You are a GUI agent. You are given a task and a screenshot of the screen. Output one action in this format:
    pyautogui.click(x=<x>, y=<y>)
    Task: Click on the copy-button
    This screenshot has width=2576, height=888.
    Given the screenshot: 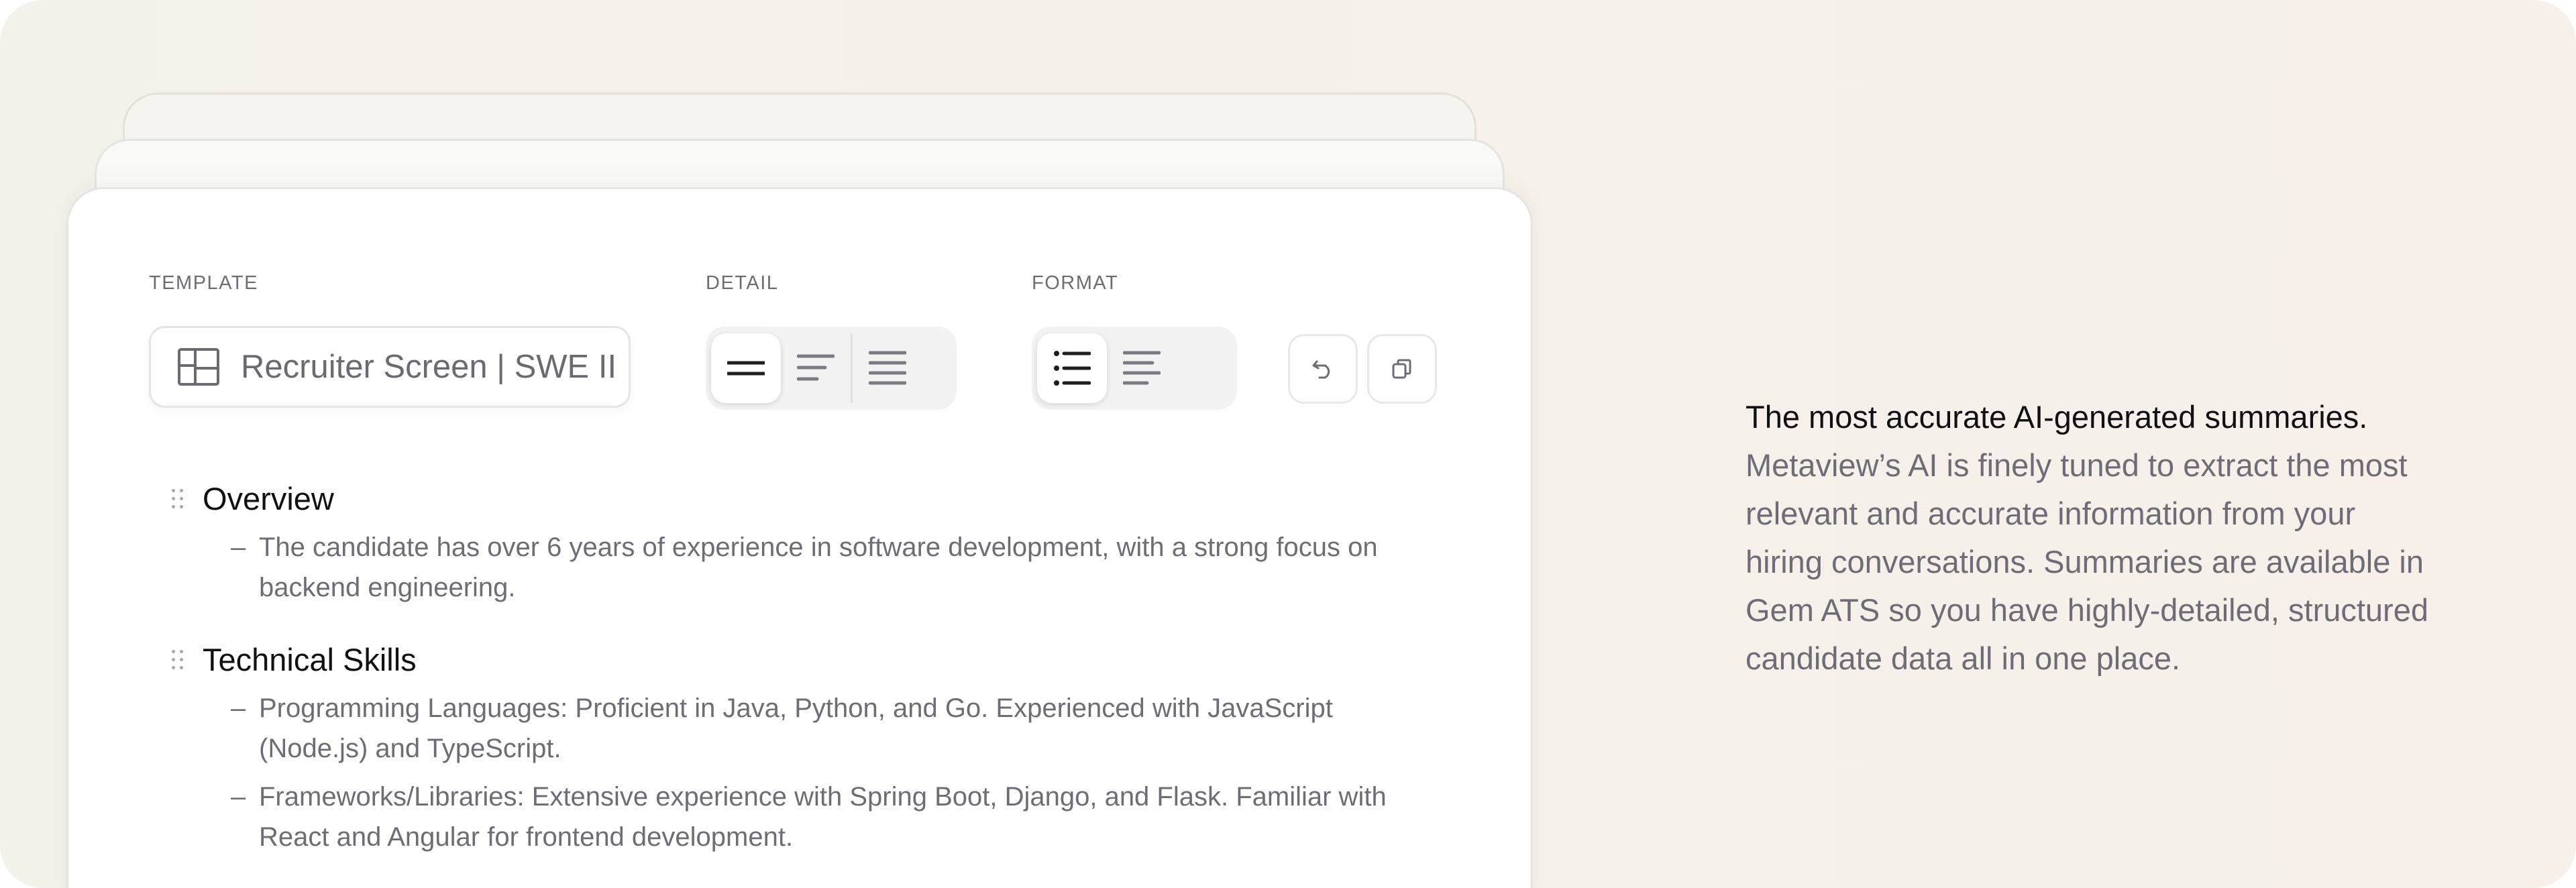 What is the action you would take?
    pyautogui.click(x=1402, y=369)
    